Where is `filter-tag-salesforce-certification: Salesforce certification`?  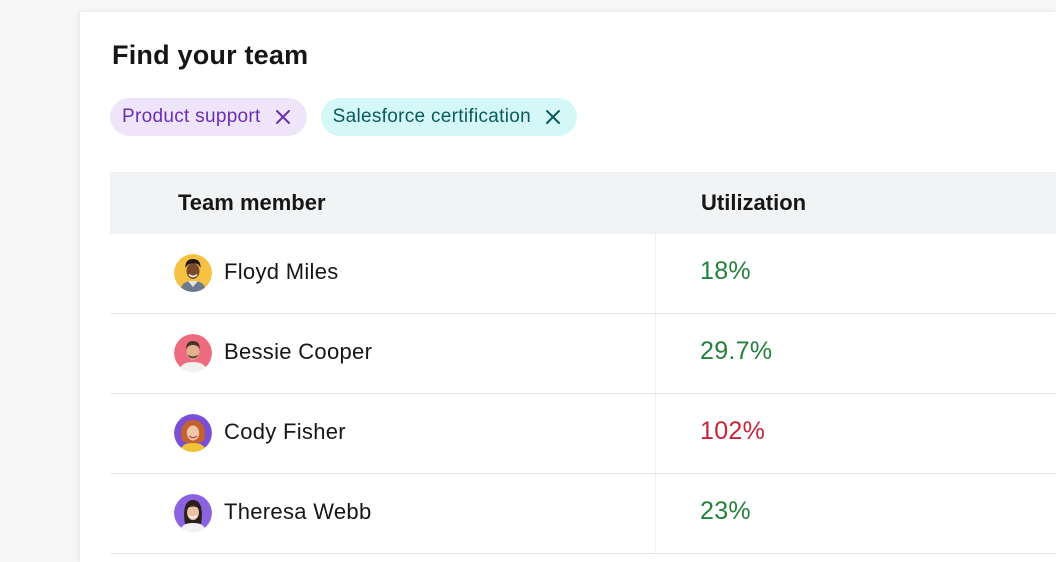
filter-tag-salesforce-certification: Salesforce certification is located at coordinates (448, 117).